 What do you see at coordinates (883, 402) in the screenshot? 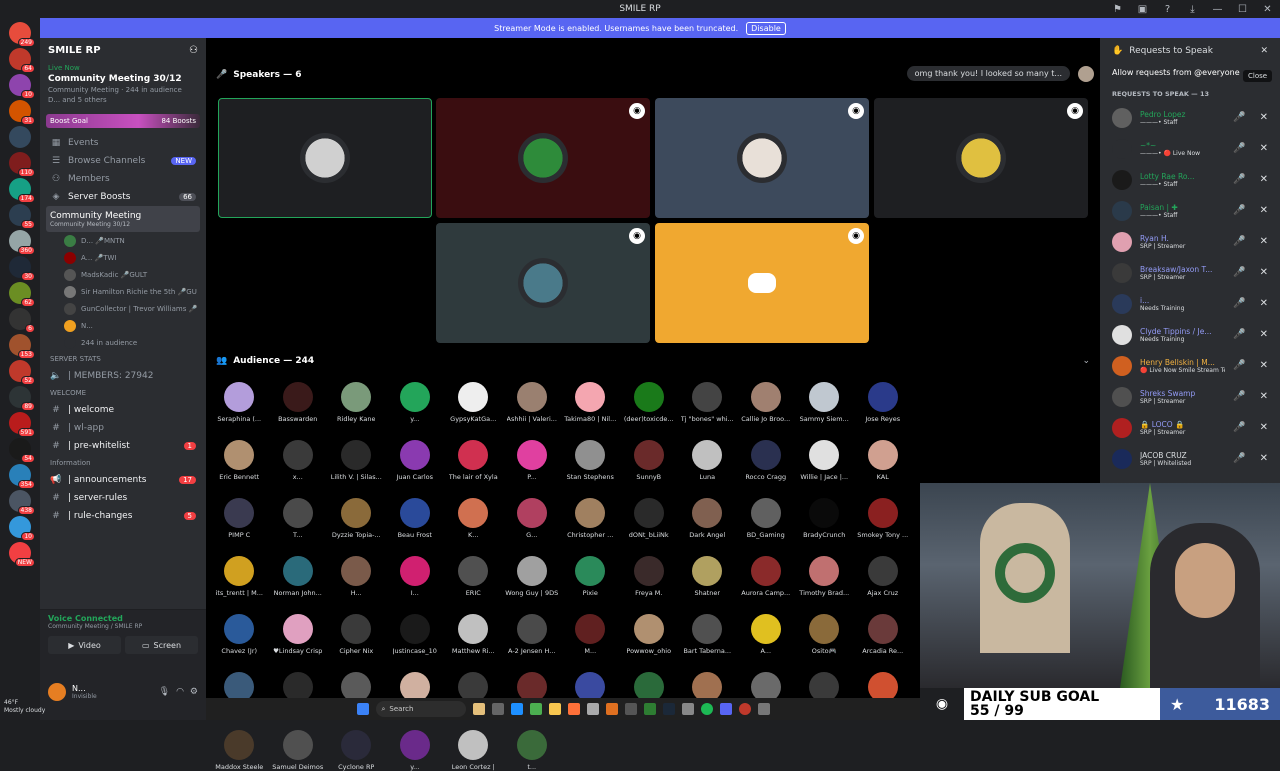
I see `audience-member: Jose Reyes` at bounding box center [883, 402].